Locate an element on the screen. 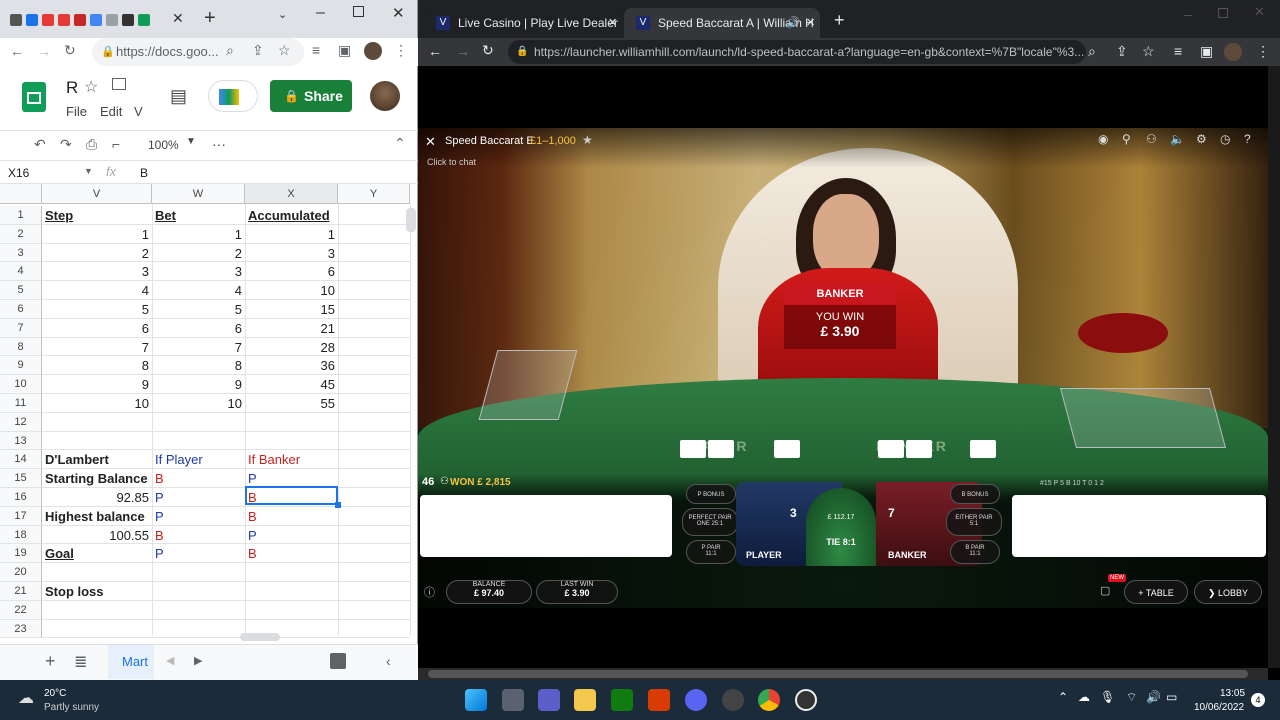 This screenshot has width=1280, height=720. sheet-tab-mart: Mart is located at coordinates (131, 662).